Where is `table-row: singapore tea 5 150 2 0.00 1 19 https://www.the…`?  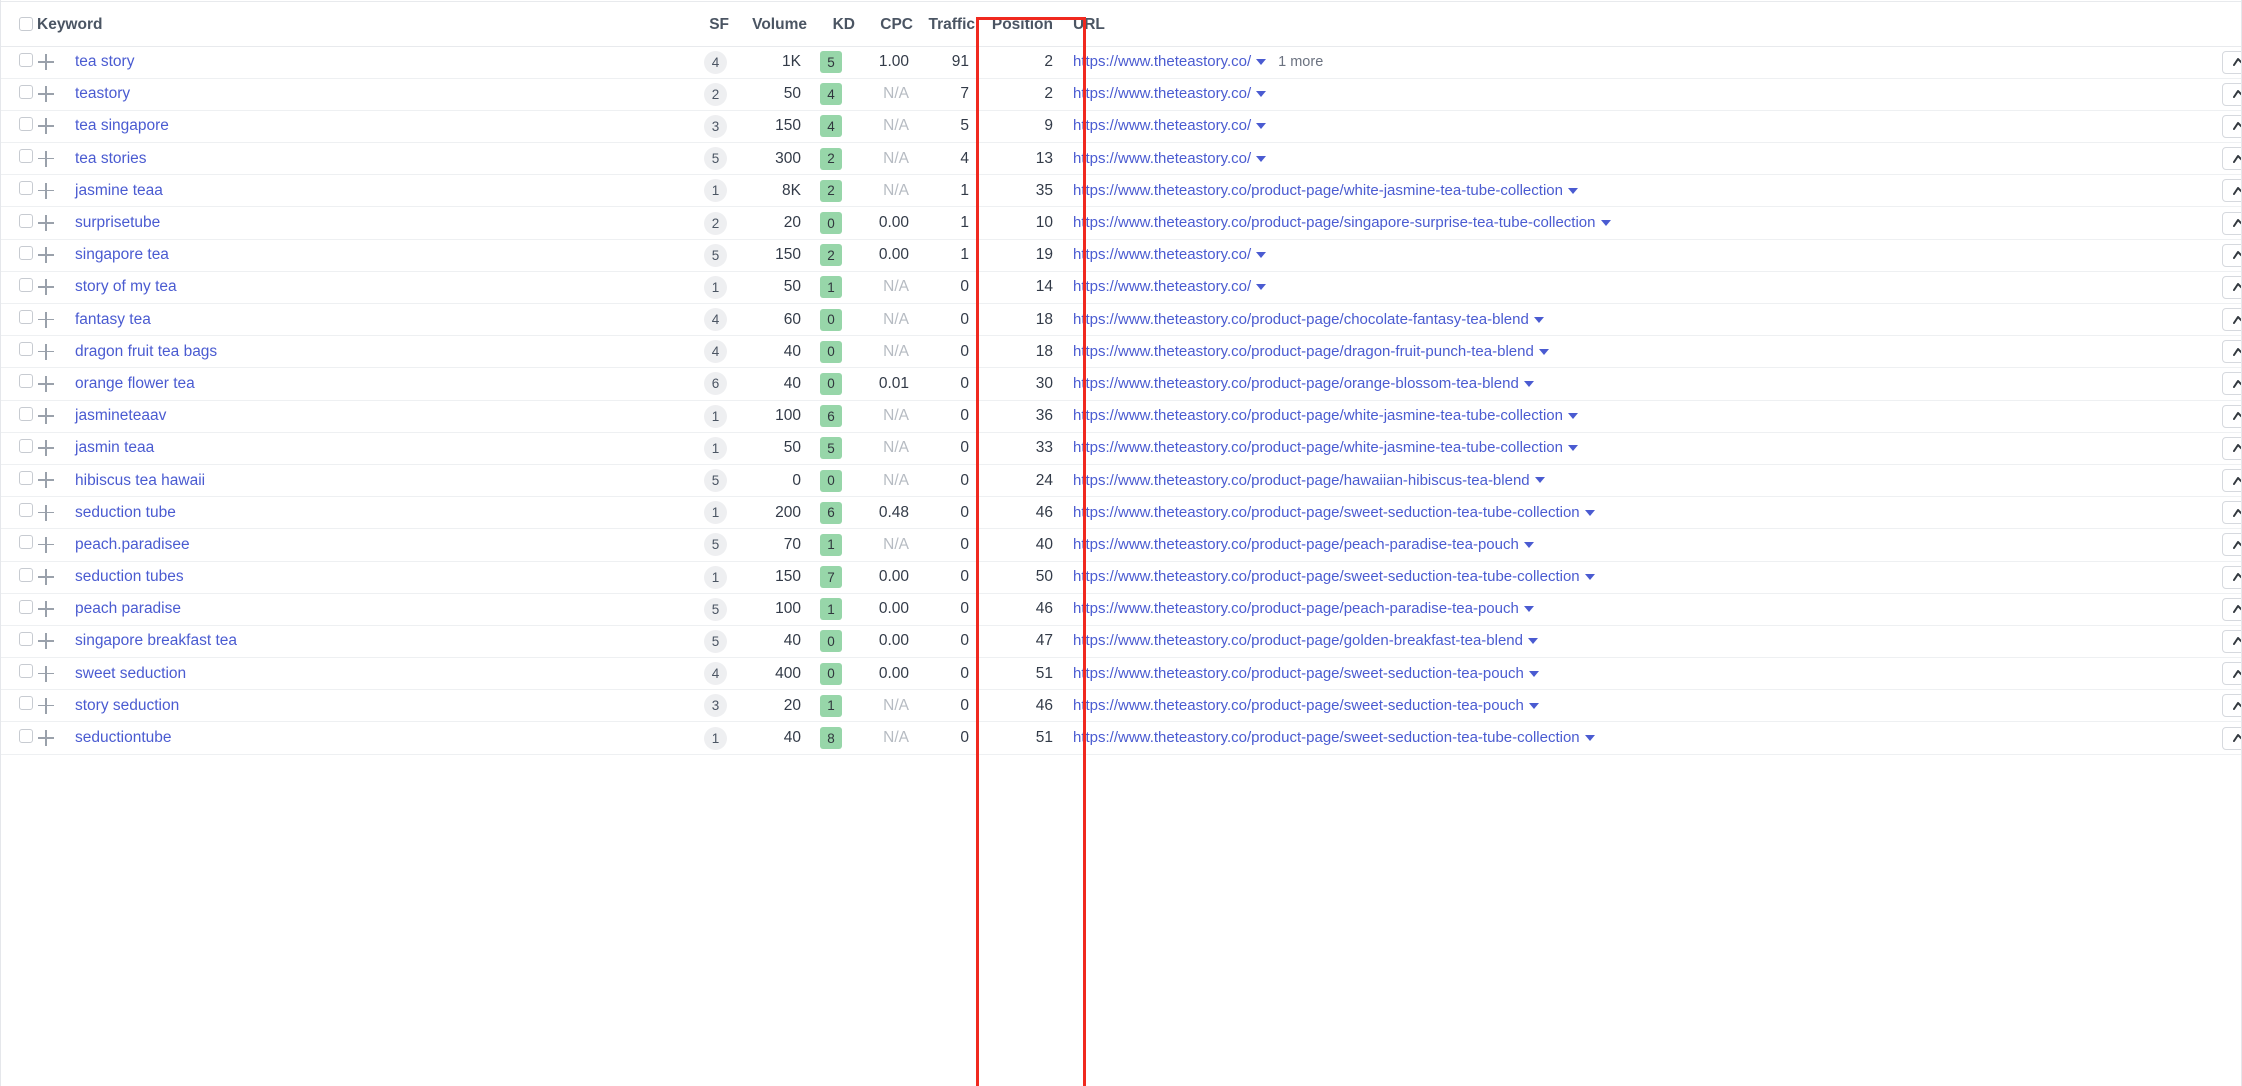
table-row: singapore tea 5 150 2 0.00 1 19 https://www.the… is located at coordinates (1121, 255).